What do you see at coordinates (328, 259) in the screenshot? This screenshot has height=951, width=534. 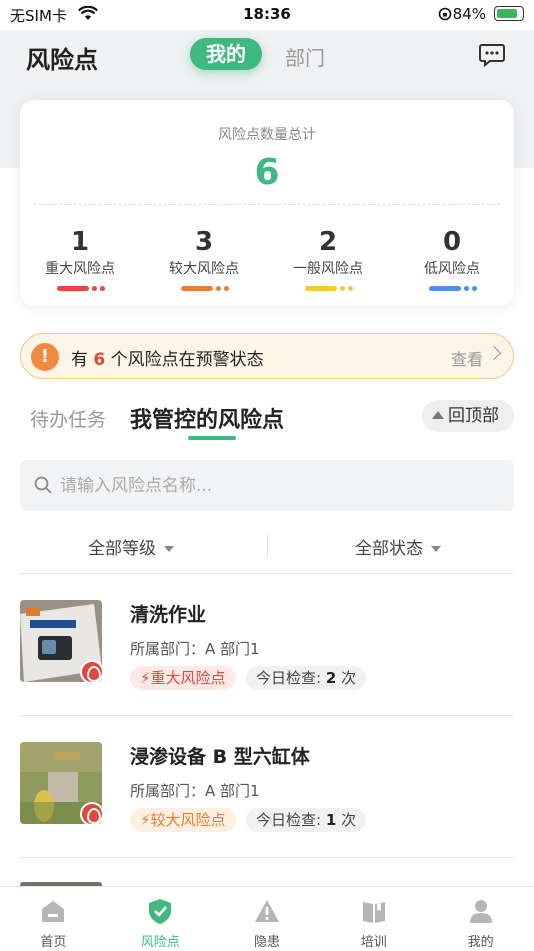 I see `stat-general: 2 一般风险点` at bounding box center [328, 259].